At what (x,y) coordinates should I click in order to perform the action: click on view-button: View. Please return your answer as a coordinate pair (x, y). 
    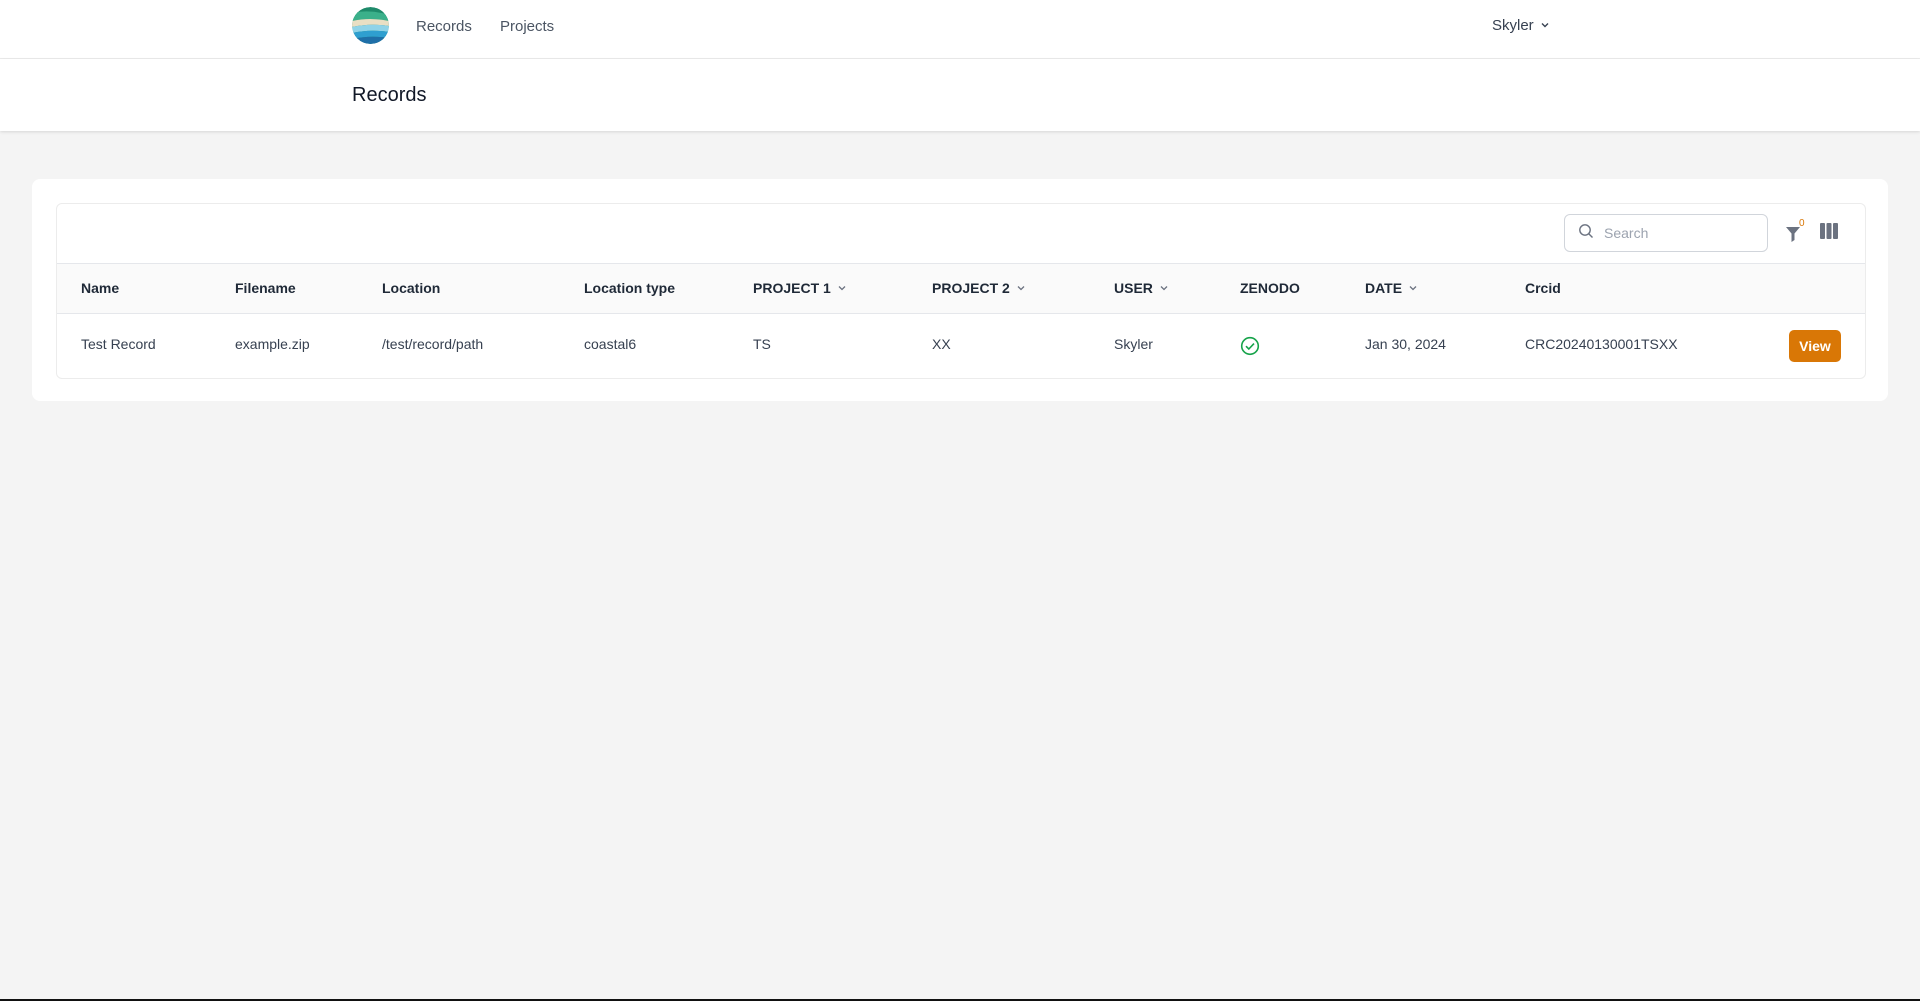
    Looking at the image, I should click on (1815, 346).